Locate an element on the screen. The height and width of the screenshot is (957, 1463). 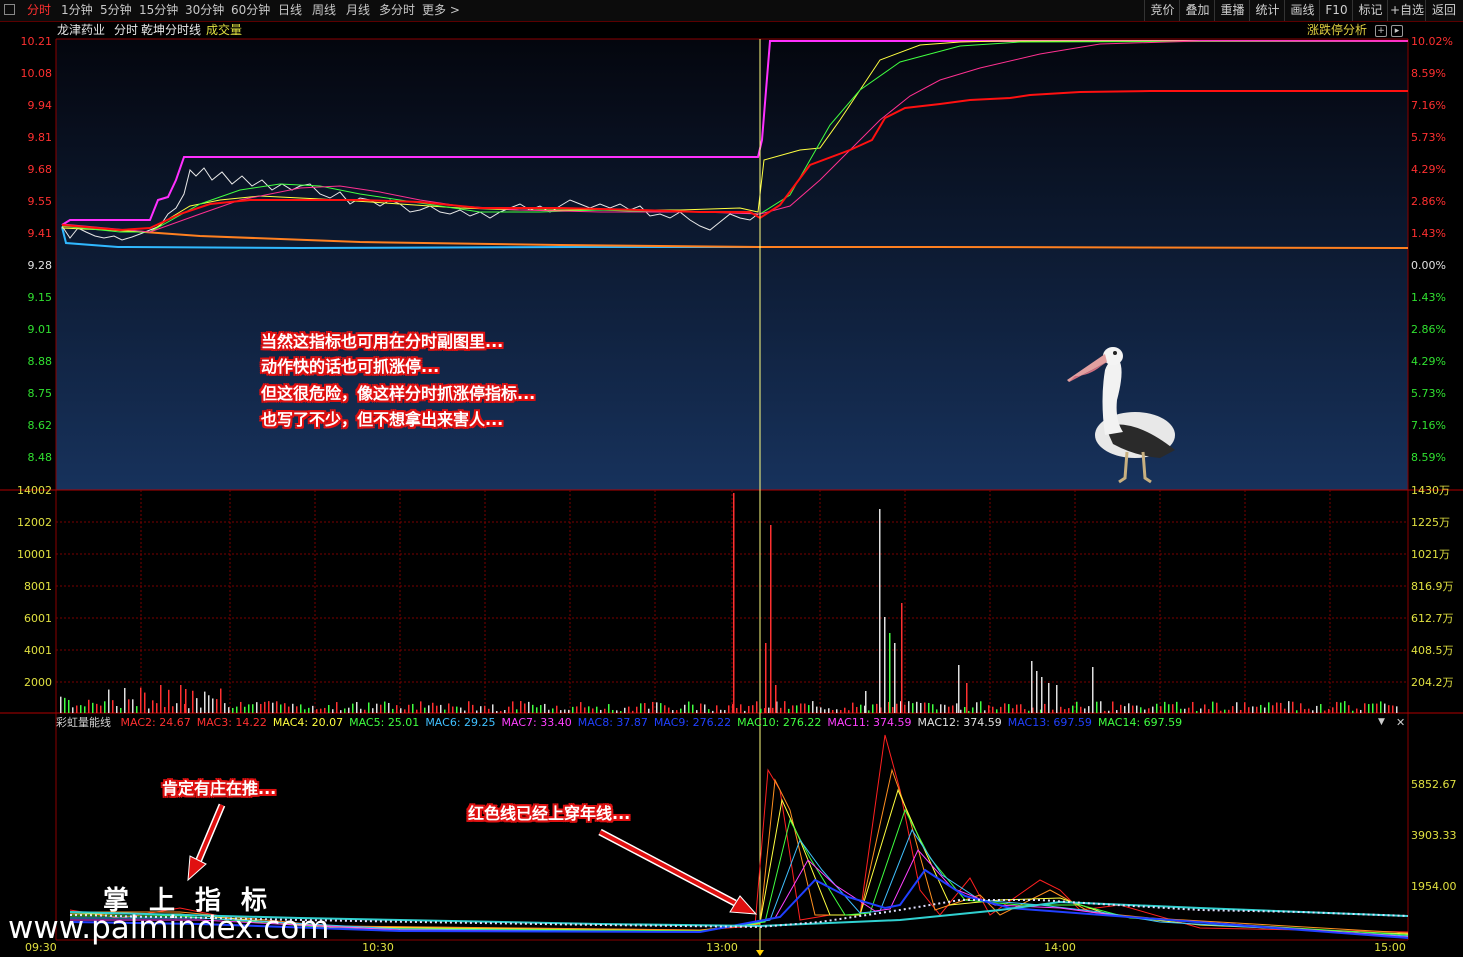
price-tick-right: 4.29% is located at coordinates (1428, 361).